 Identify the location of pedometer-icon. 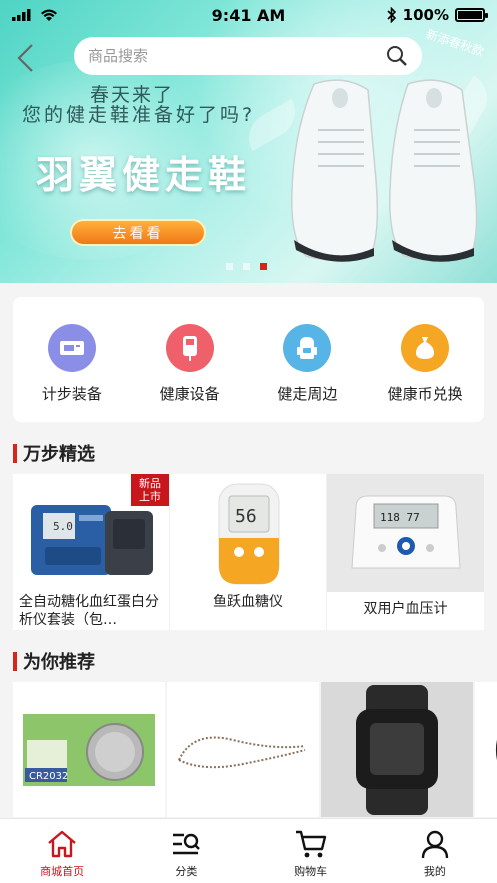
(71, 348).